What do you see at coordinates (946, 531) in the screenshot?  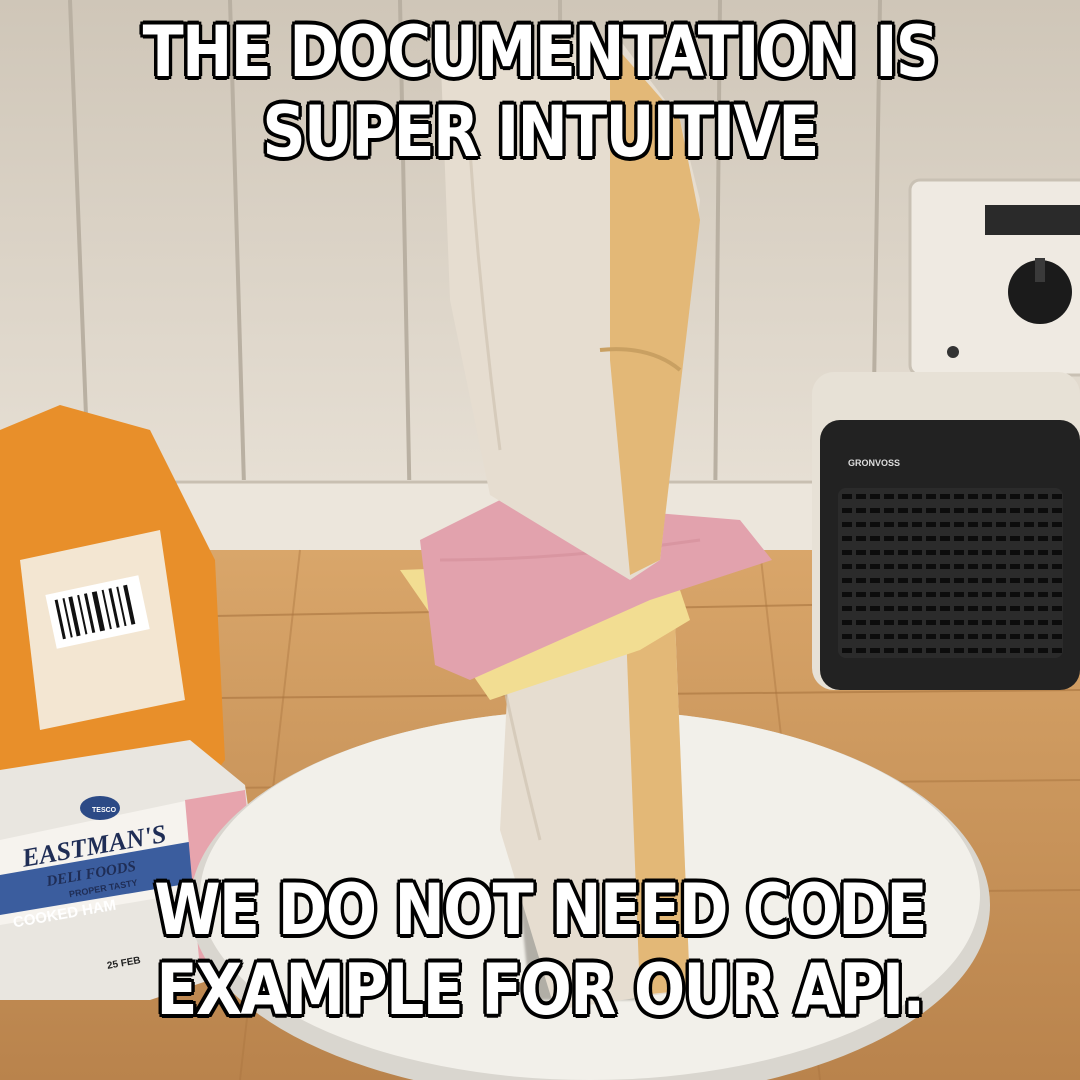 I see `radio-speaker: GRONVOSS` at bounding box center [946, 531].